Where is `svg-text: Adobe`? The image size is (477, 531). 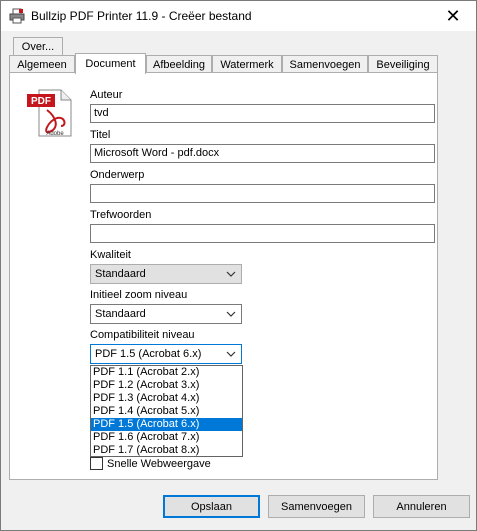
svg-text: Adobe is located at coordinates (55, 134).